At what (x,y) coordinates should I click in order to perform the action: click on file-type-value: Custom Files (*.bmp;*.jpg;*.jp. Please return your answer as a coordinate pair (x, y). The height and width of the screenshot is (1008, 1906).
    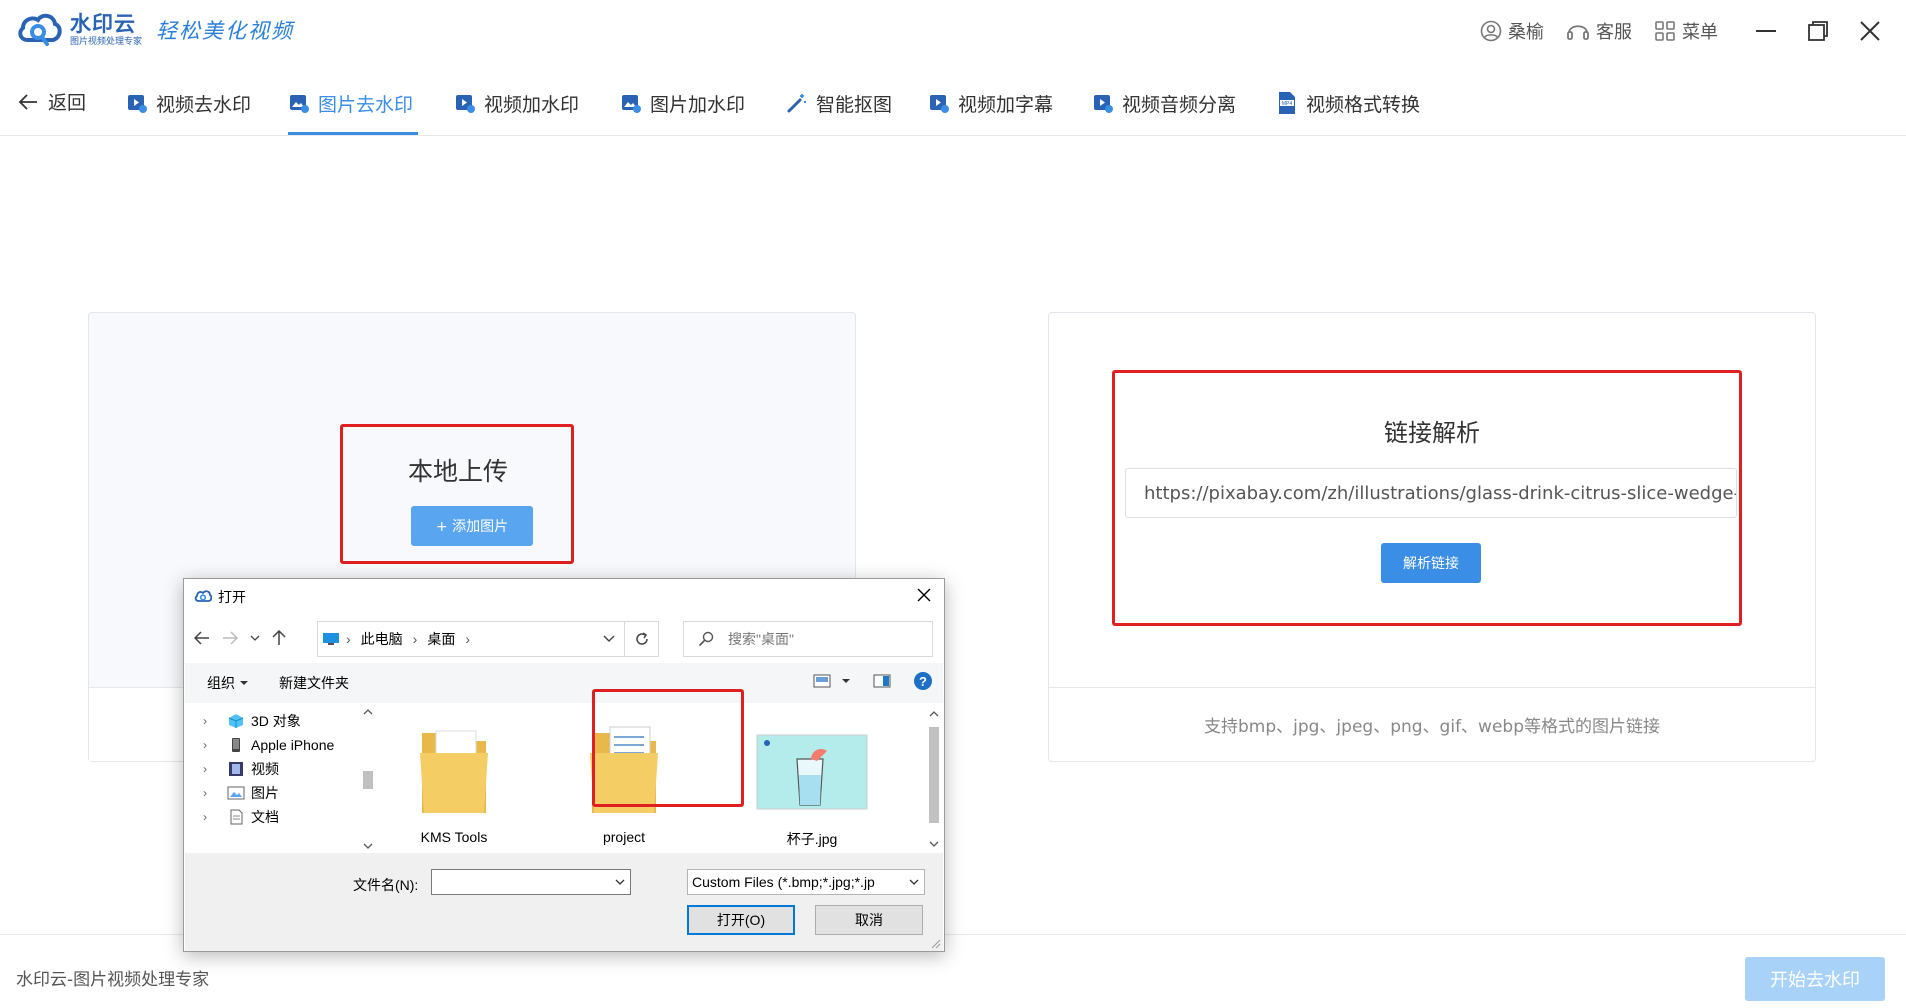
    Looking at the image, I should click on (783, 882).